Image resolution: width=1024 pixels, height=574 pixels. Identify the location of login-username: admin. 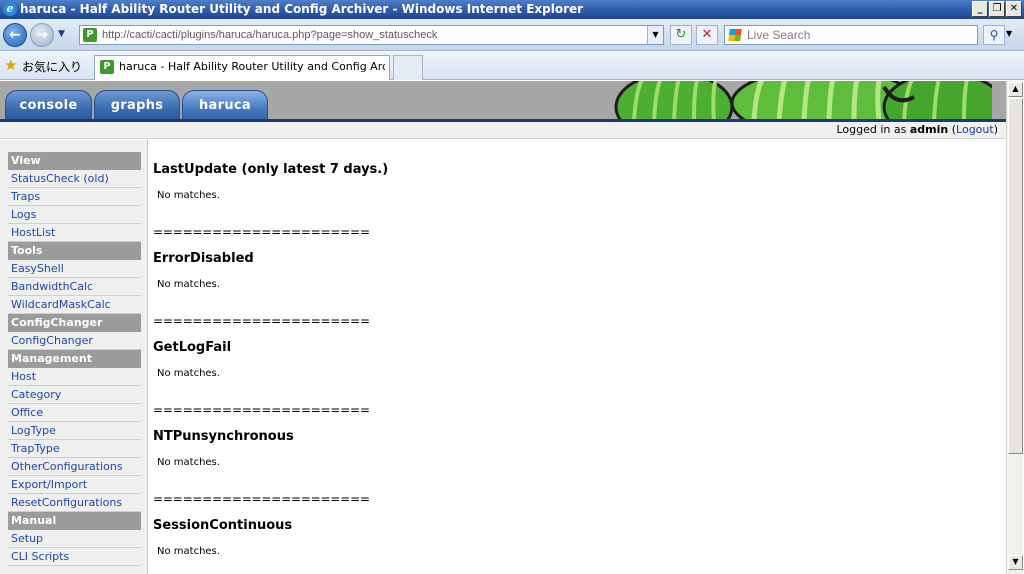
(929, 129).